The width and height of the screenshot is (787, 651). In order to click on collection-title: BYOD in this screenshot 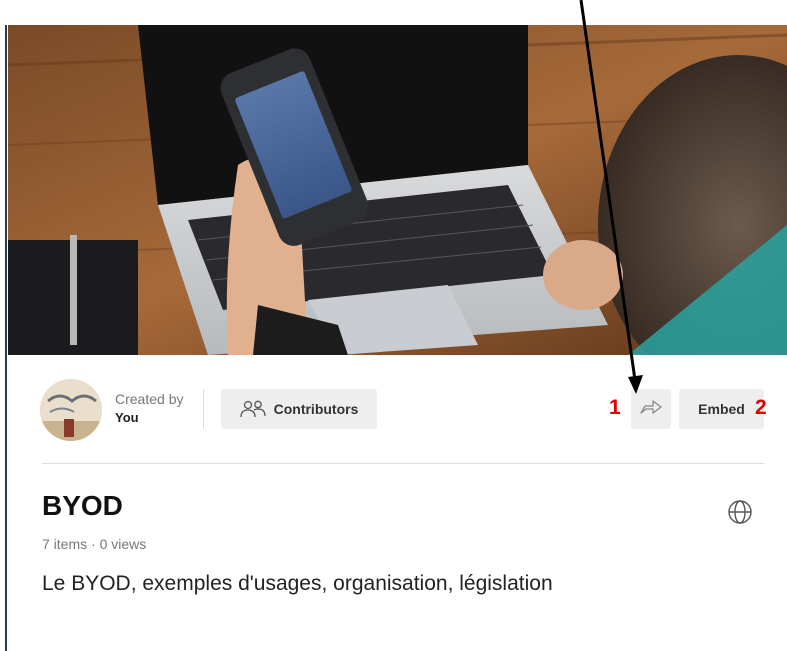, I will do `click(82, 505)`.